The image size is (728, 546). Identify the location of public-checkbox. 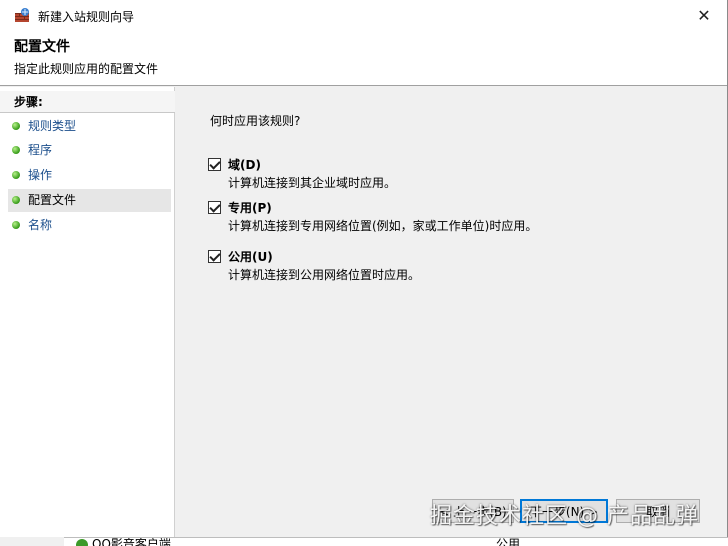
(214, 256).